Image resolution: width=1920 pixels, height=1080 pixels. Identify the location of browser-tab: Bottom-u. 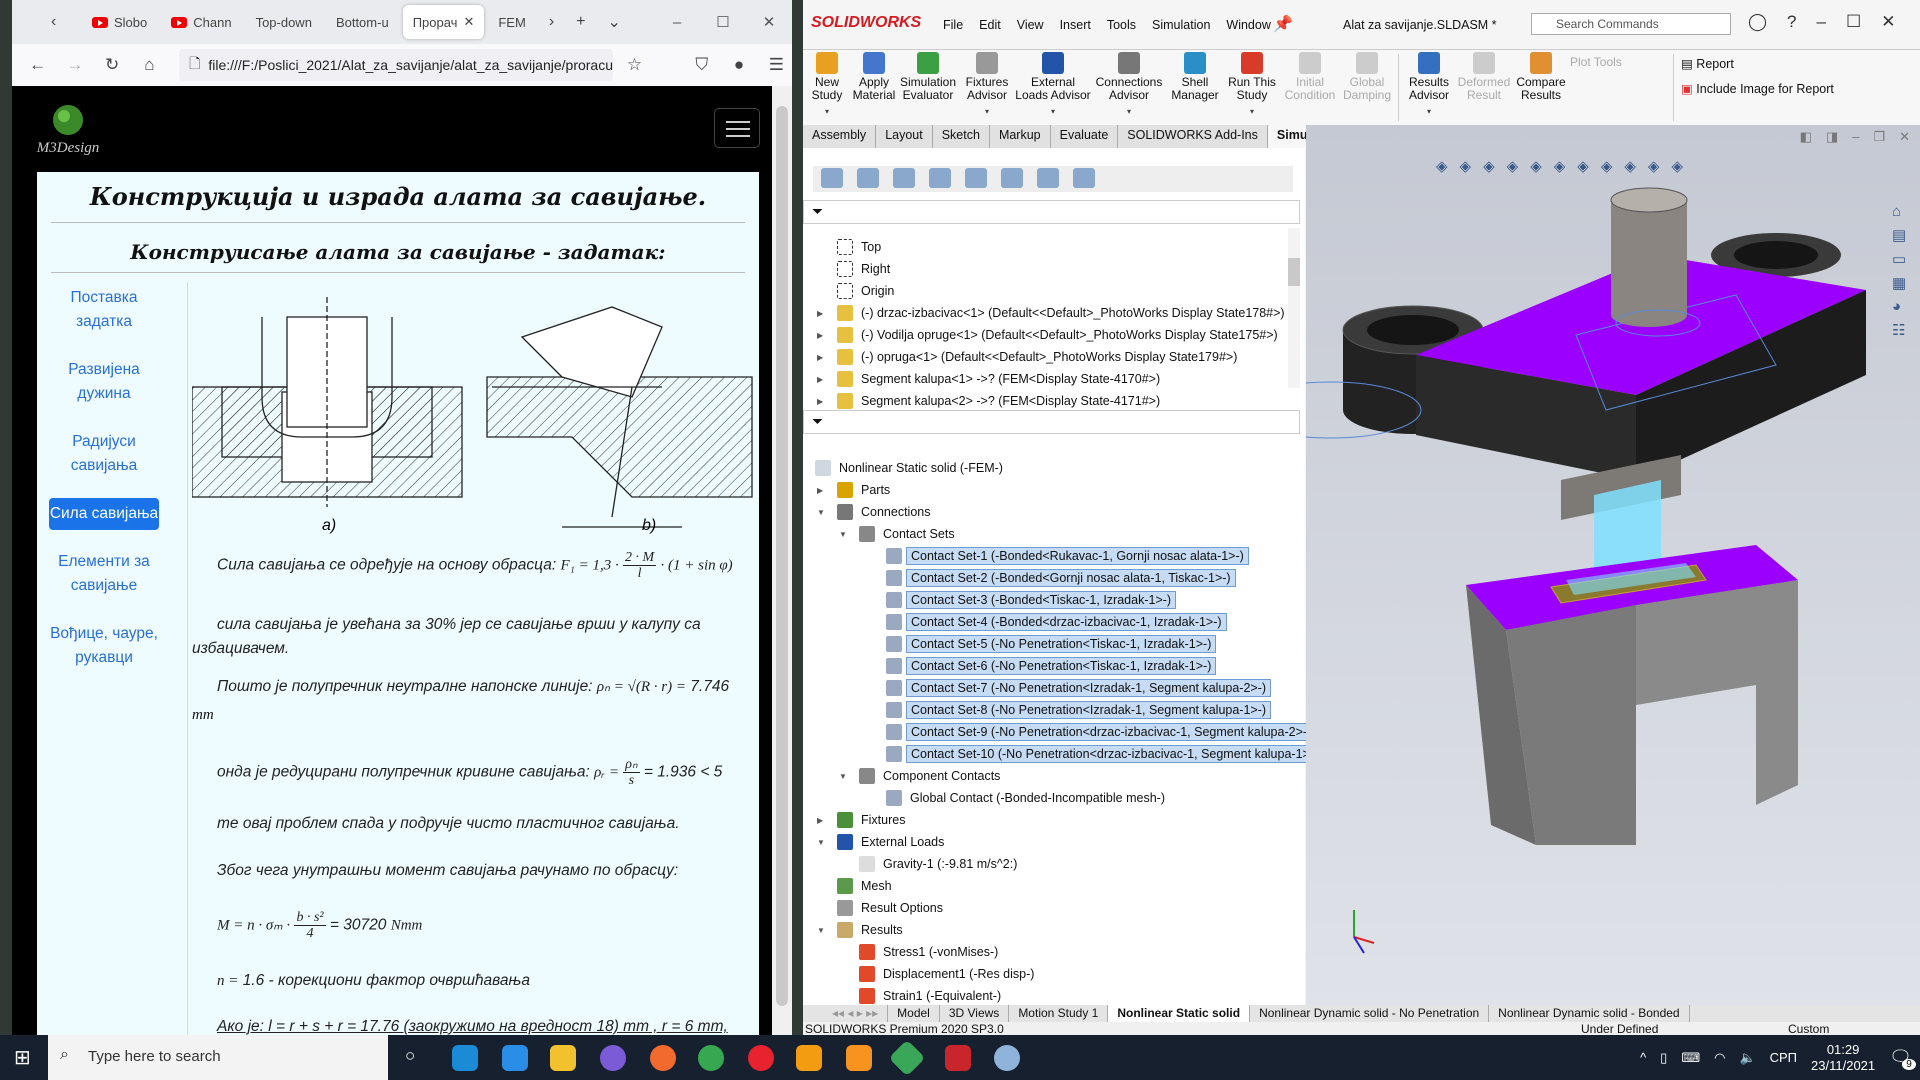
(362, 22).